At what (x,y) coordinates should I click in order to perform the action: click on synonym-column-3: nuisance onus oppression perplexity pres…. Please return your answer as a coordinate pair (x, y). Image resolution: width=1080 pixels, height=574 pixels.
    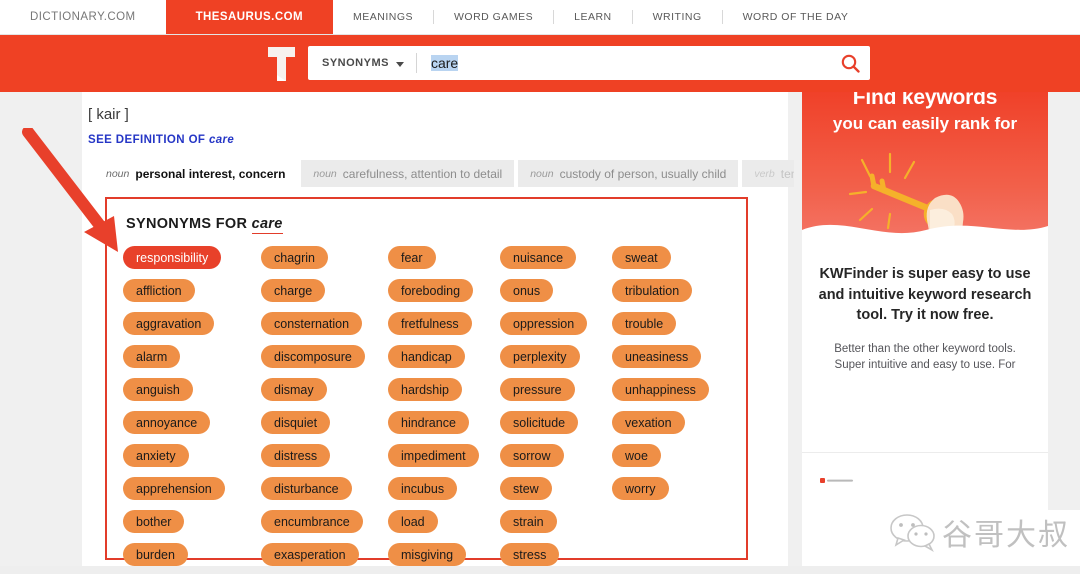
    Looking at the image, I should click on (556, 410).